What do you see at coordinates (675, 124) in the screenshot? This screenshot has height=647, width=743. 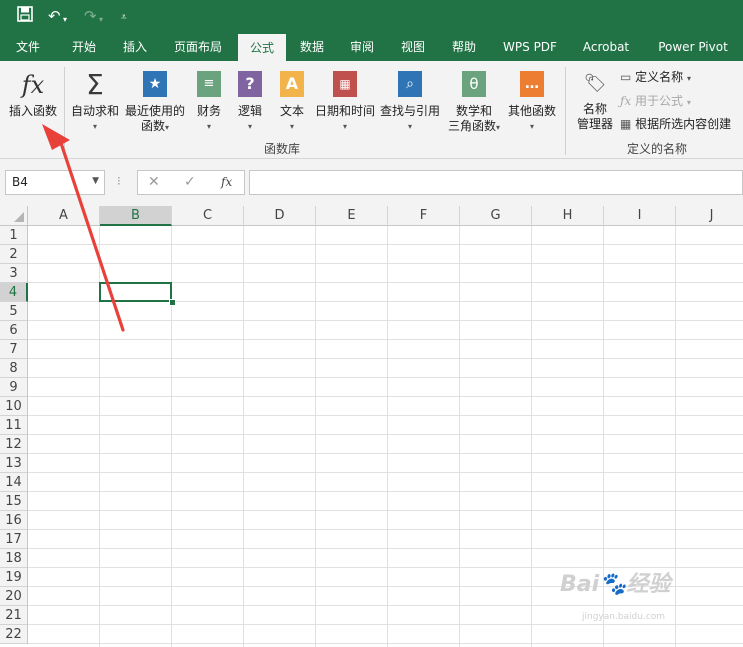 I see `create-from-selection-button: ▦ 根据所选内容创建` at bounding box center [675, 124].